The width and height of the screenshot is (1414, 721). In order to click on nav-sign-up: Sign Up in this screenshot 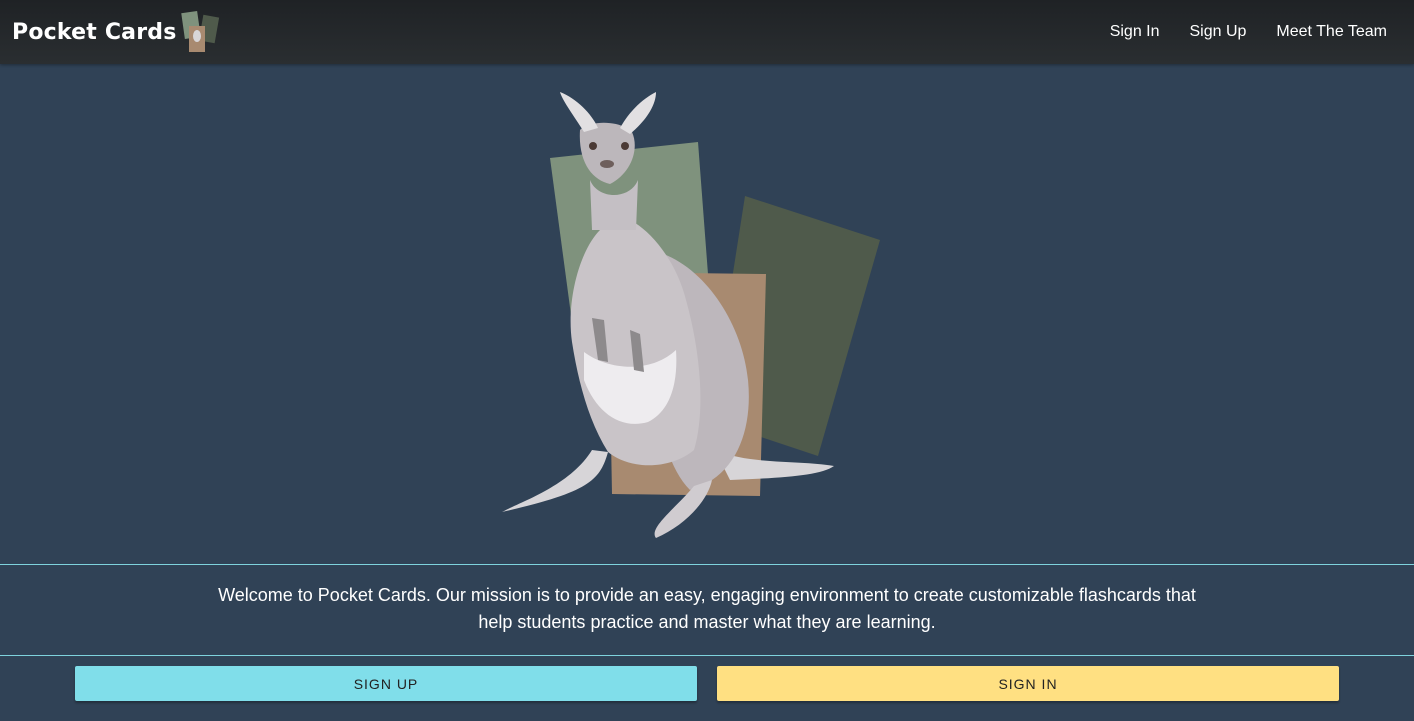, I will do `click(1218, 32)`.